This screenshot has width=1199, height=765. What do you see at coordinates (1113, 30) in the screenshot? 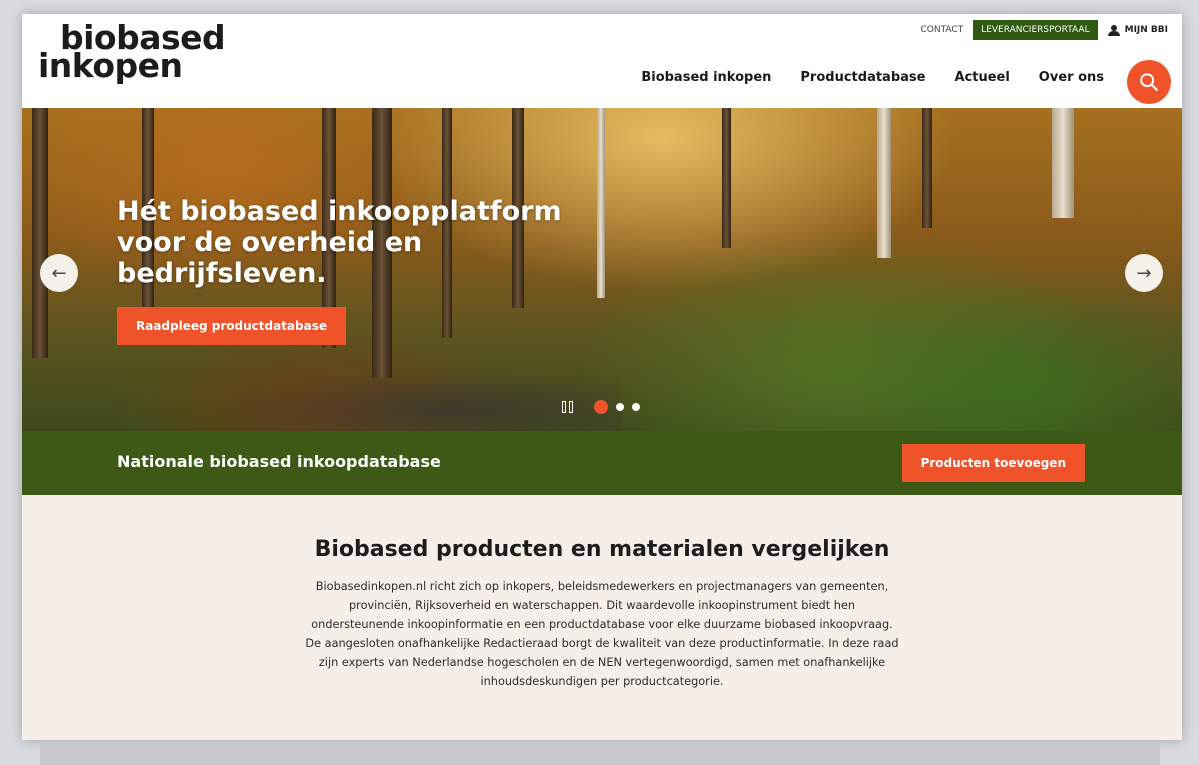
I see `user-icon` at bounding box center [1113, 30].